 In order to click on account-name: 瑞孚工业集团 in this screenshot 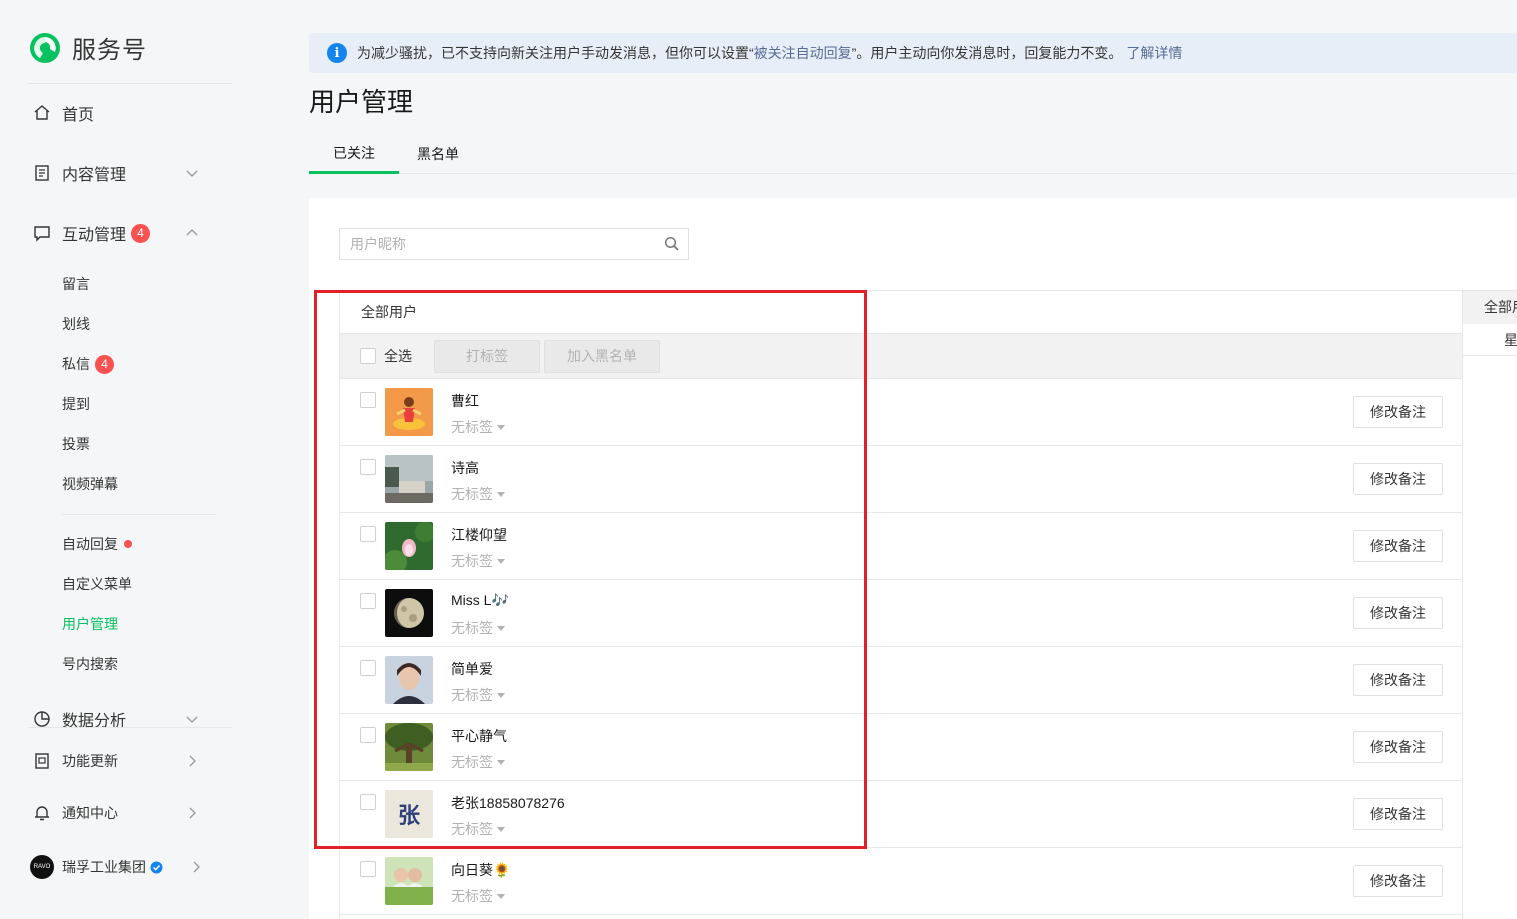, I will do `click(104, 867)`.